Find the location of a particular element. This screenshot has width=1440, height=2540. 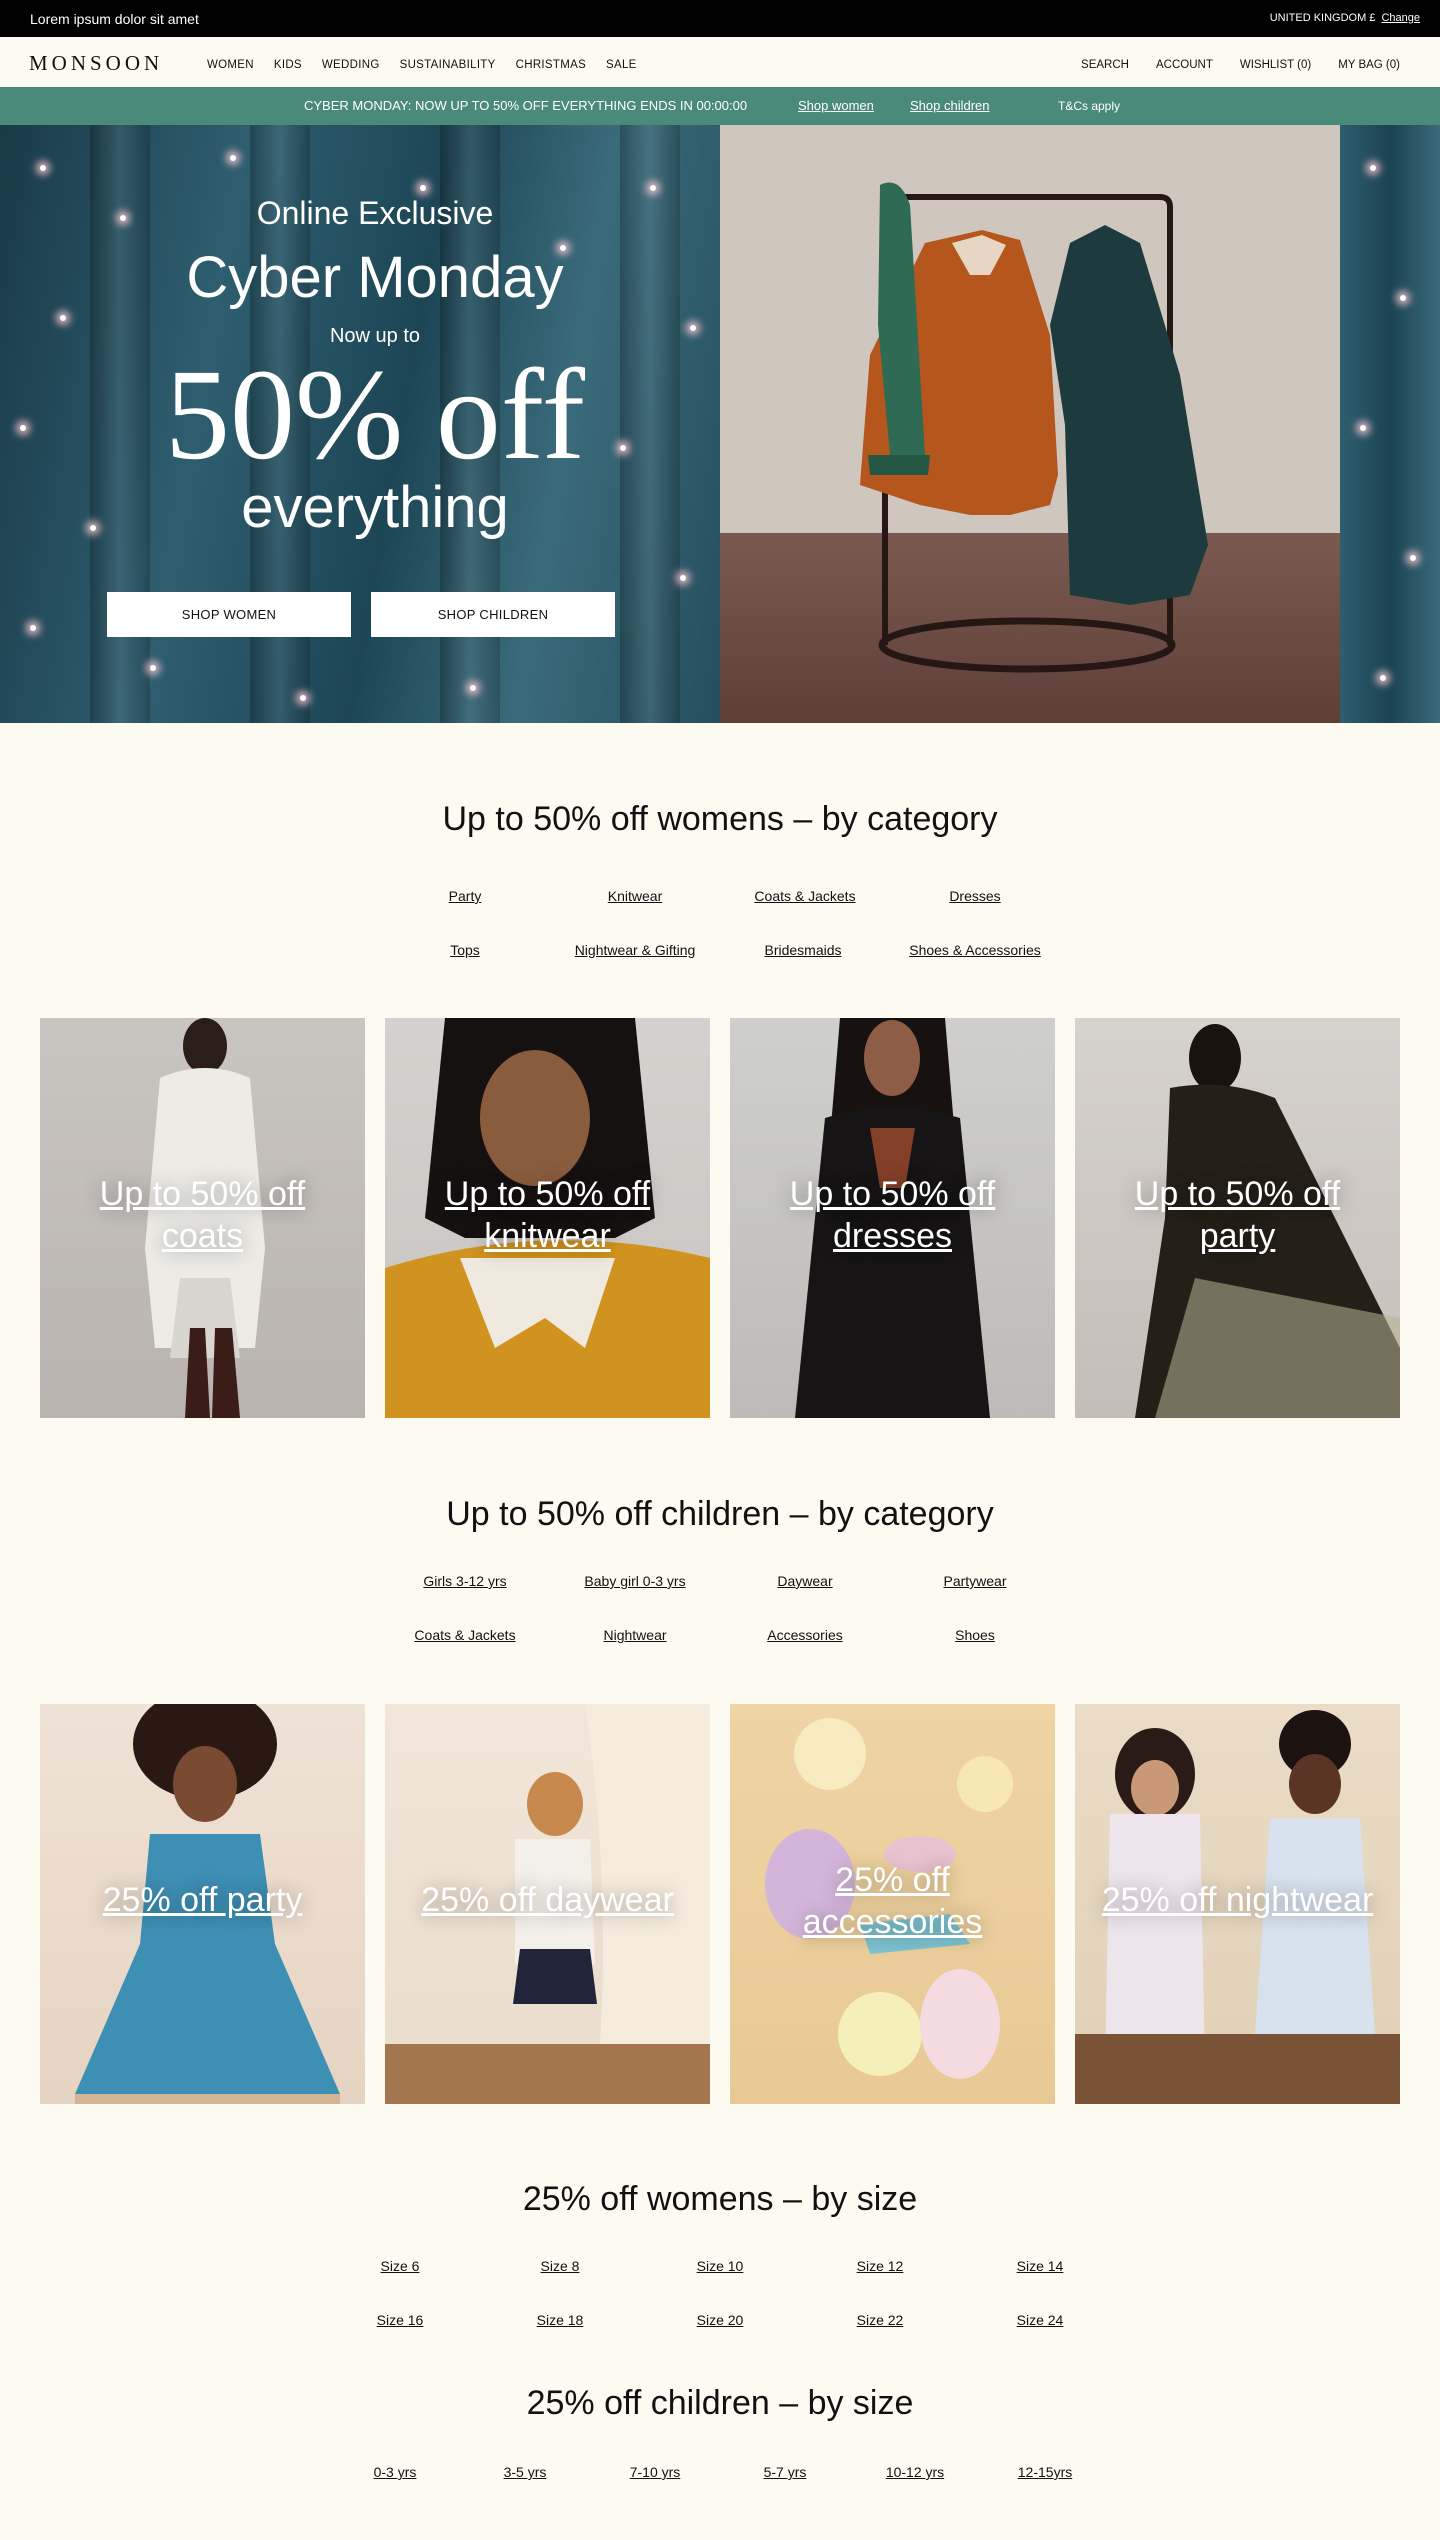

children-size-link: 5-7 yrs is located at coordinates (785, 2472).